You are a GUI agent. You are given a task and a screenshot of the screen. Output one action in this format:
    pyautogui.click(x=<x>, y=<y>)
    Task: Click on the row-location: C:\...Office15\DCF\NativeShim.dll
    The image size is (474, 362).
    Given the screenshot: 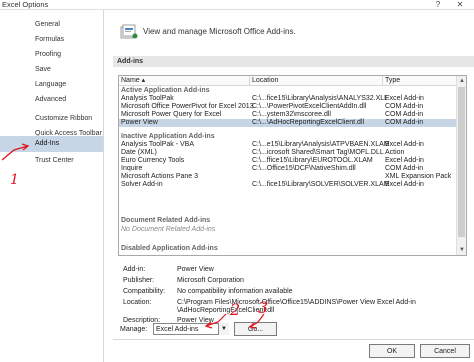 What is the action you would take?
    pyautogui.click(x=304, y=168)
    